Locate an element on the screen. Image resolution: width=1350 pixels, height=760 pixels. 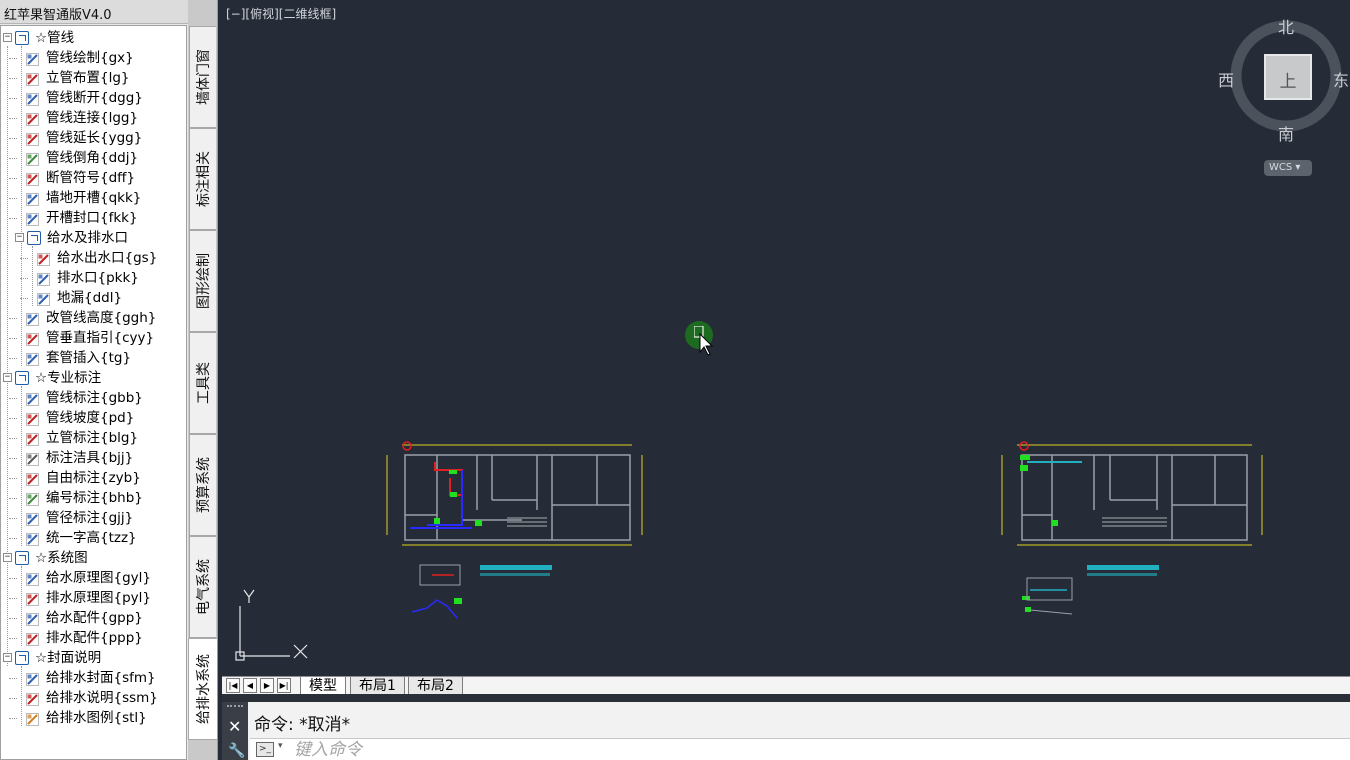
tree-item: 给水出水口{gs} is located at coordinates (93, 258).